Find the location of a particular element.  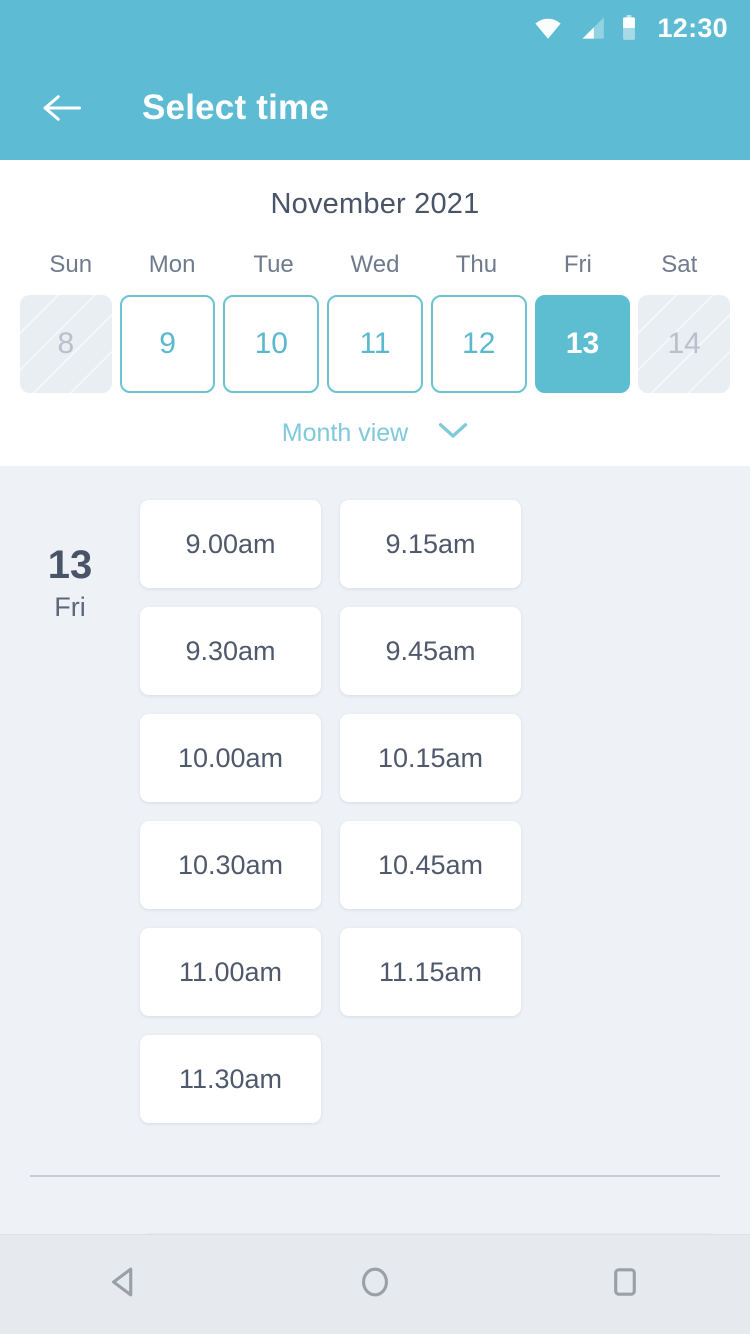

time-slot: 10.45am is located at coordinates (430, 865).